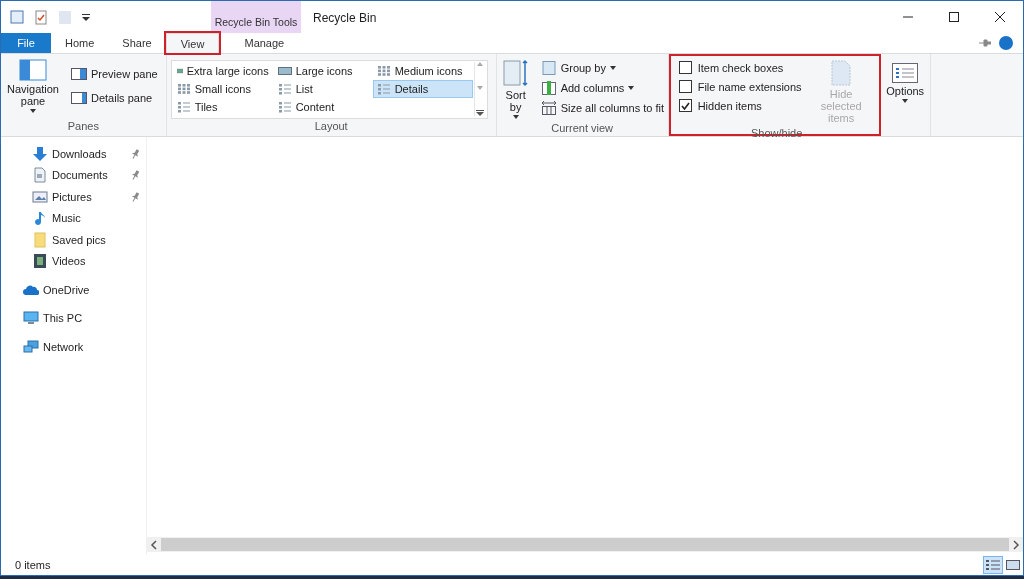 This screenshot has width=1024, height=579. I want to click on layout-option: Extra large icons, so click(222, 71).